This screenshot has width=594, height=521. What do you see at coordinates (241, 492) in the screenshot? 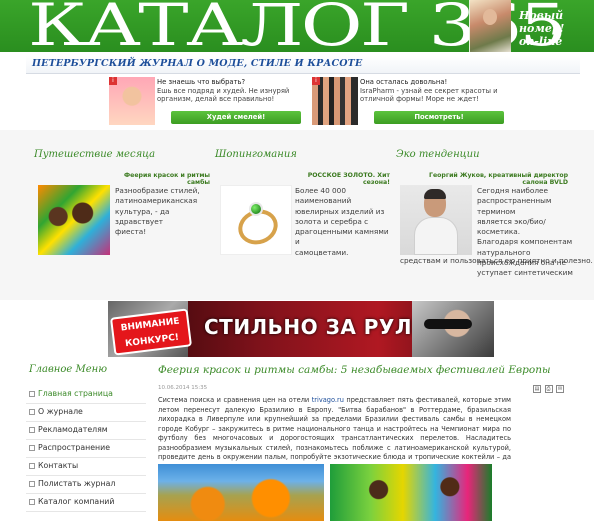
I see `article-image-autumn` at bounding box center [241, 492].